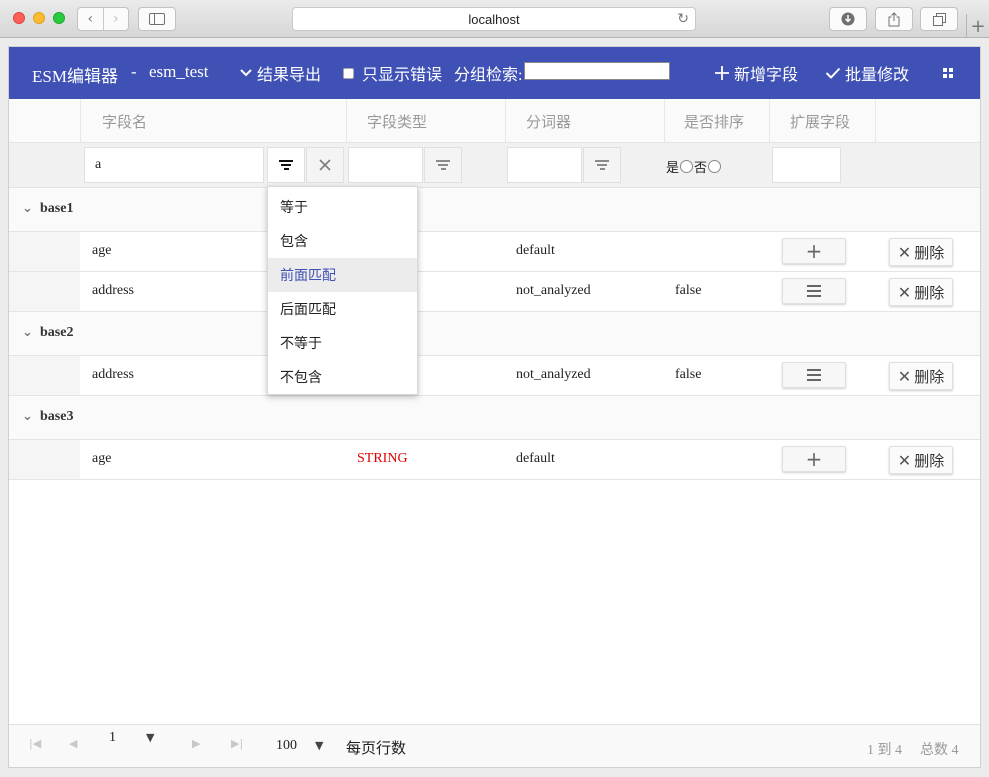 Image resolution: width=989 pixels, height=777 pixels. What do you see at coordinates (57, 208) in the screenshot?
I see `group-name: base1` at bounding box center [57, 208].